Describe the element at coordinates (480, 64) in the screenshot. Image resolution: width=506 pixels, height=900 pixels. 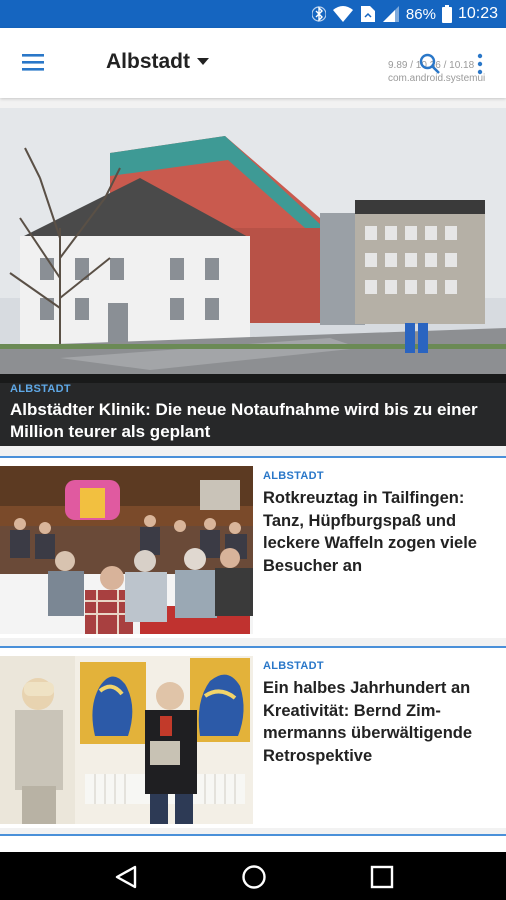
I see `more-options-icon` at that location.